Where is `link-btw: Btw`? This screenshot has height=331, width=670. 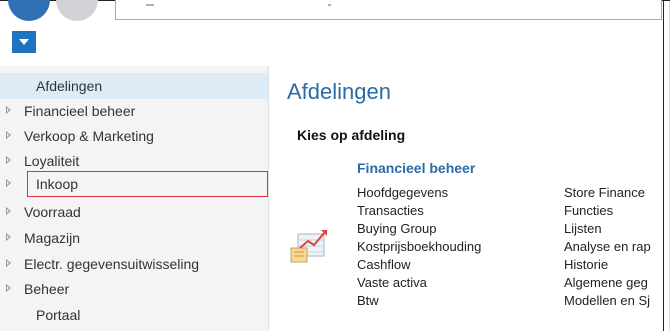
link-btw: Btw is located at coordinates (368, 302).